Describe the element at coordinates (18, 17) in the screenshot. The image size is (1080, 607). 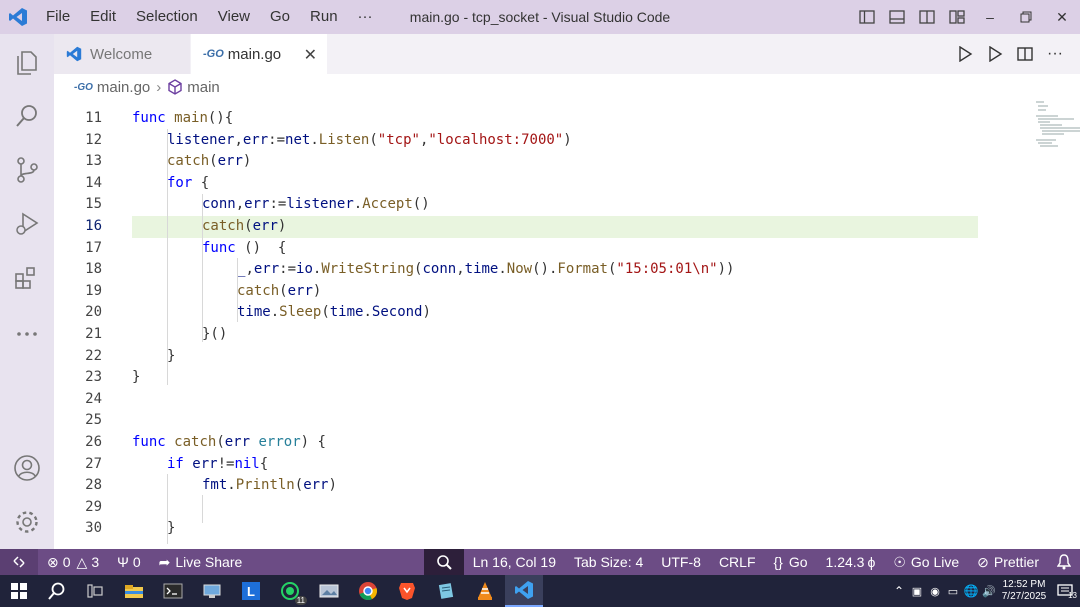
I see `vscode-logo-icon` at that location.